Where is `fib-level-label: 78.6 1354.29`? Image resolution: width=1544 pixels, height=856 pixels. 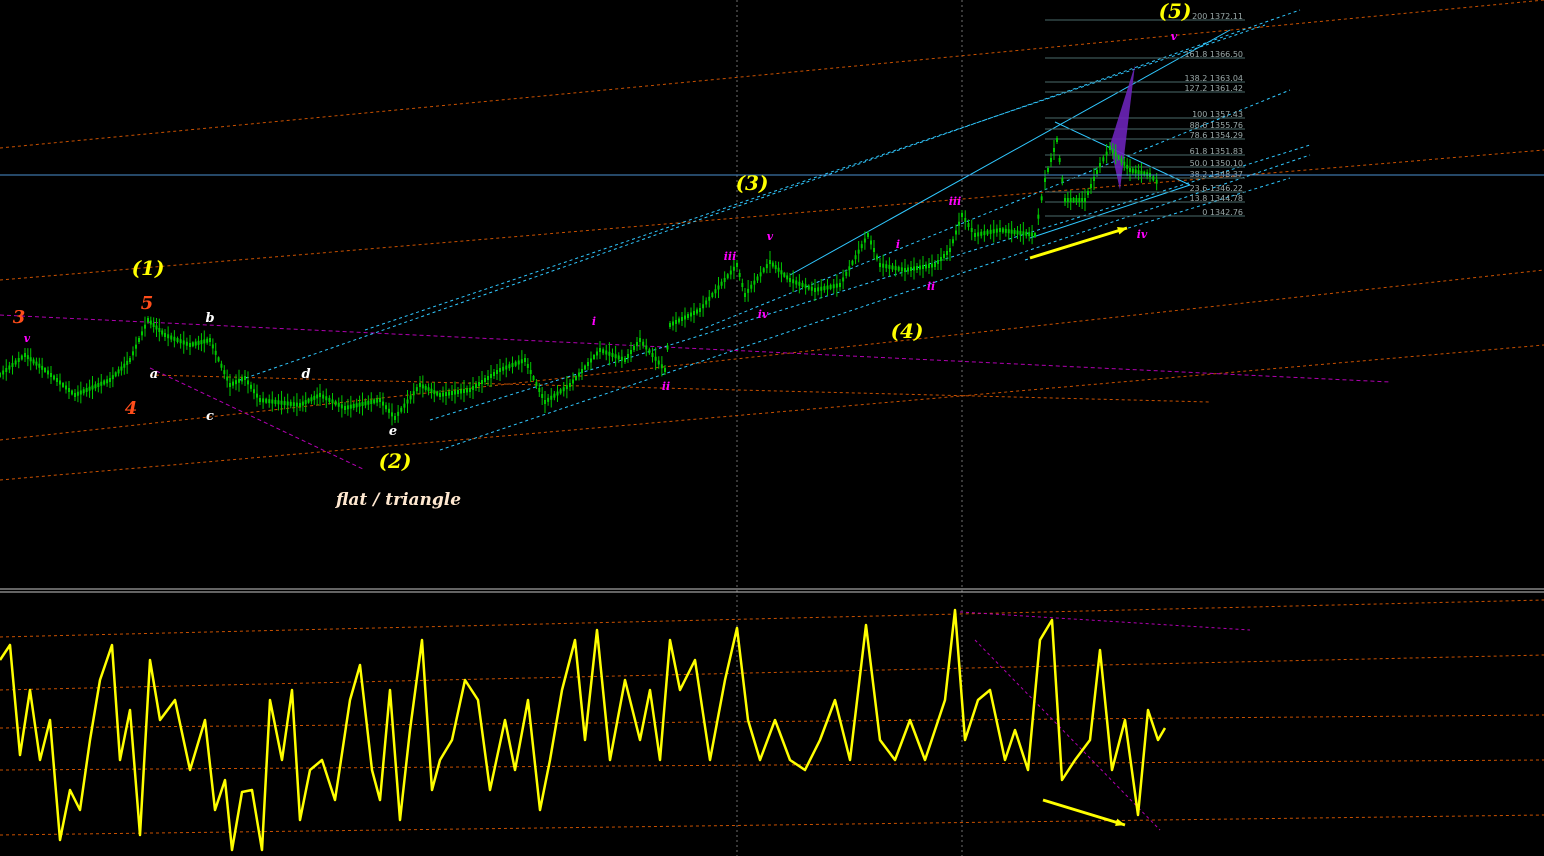 fib-level-label: 78.6 1354.29 is located at coordinates (1216, 135).